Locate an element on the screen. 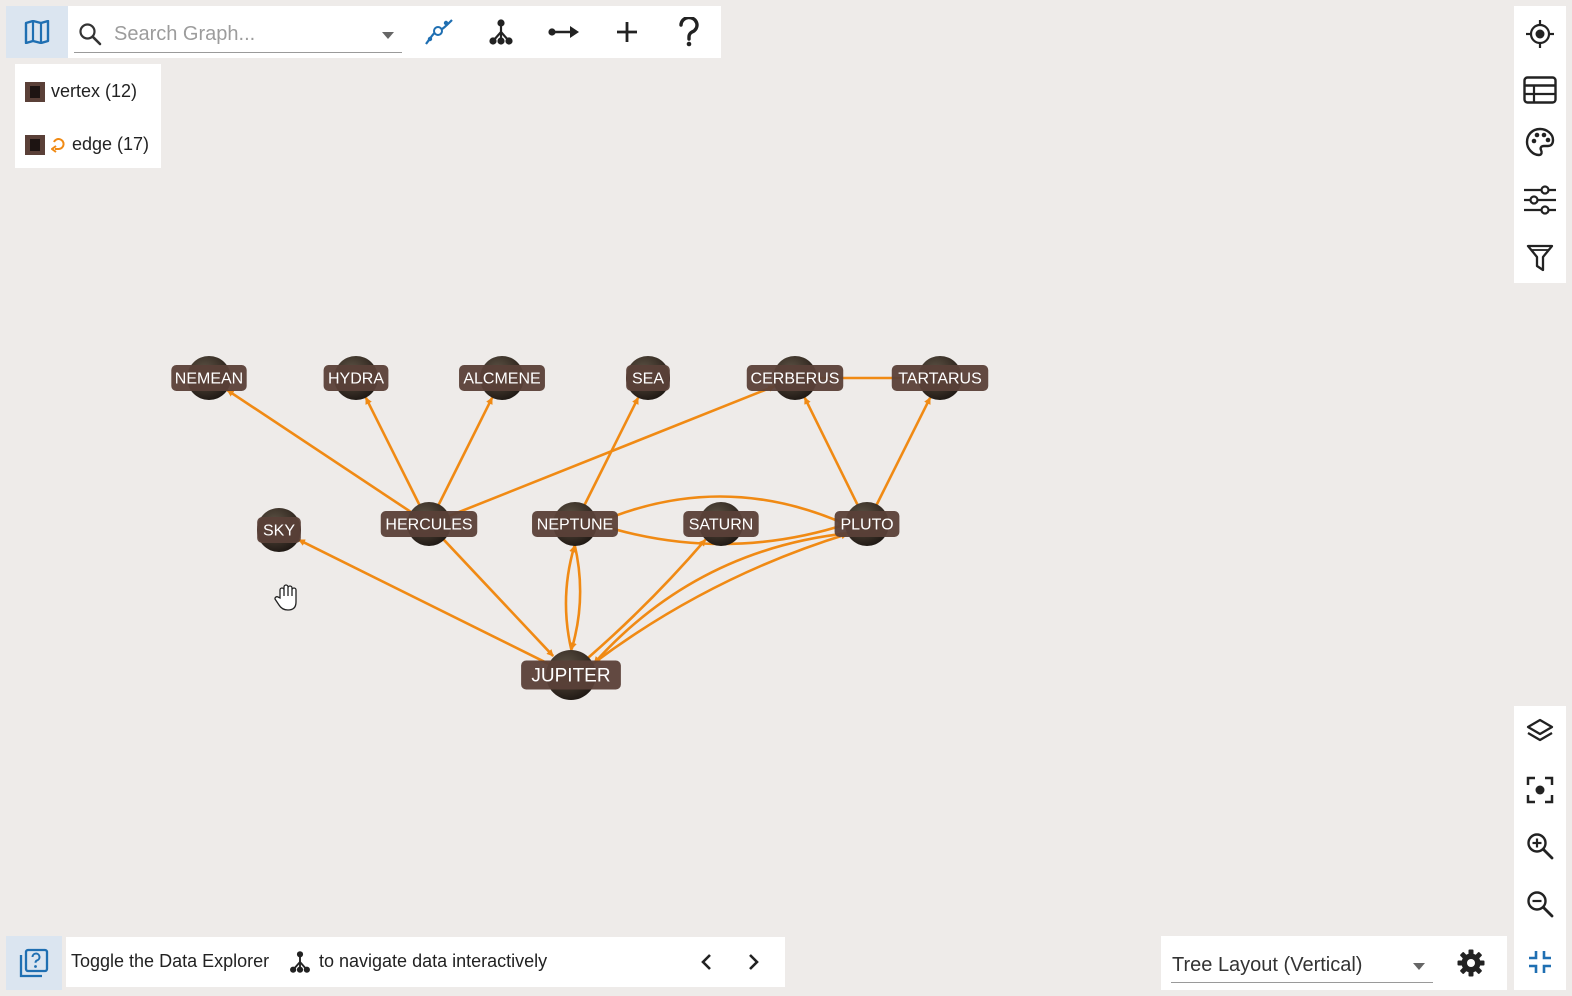 This screenshot has width=1572, height=996. graph-node-hercules: HERCULES is located at coordinates (429, 524).